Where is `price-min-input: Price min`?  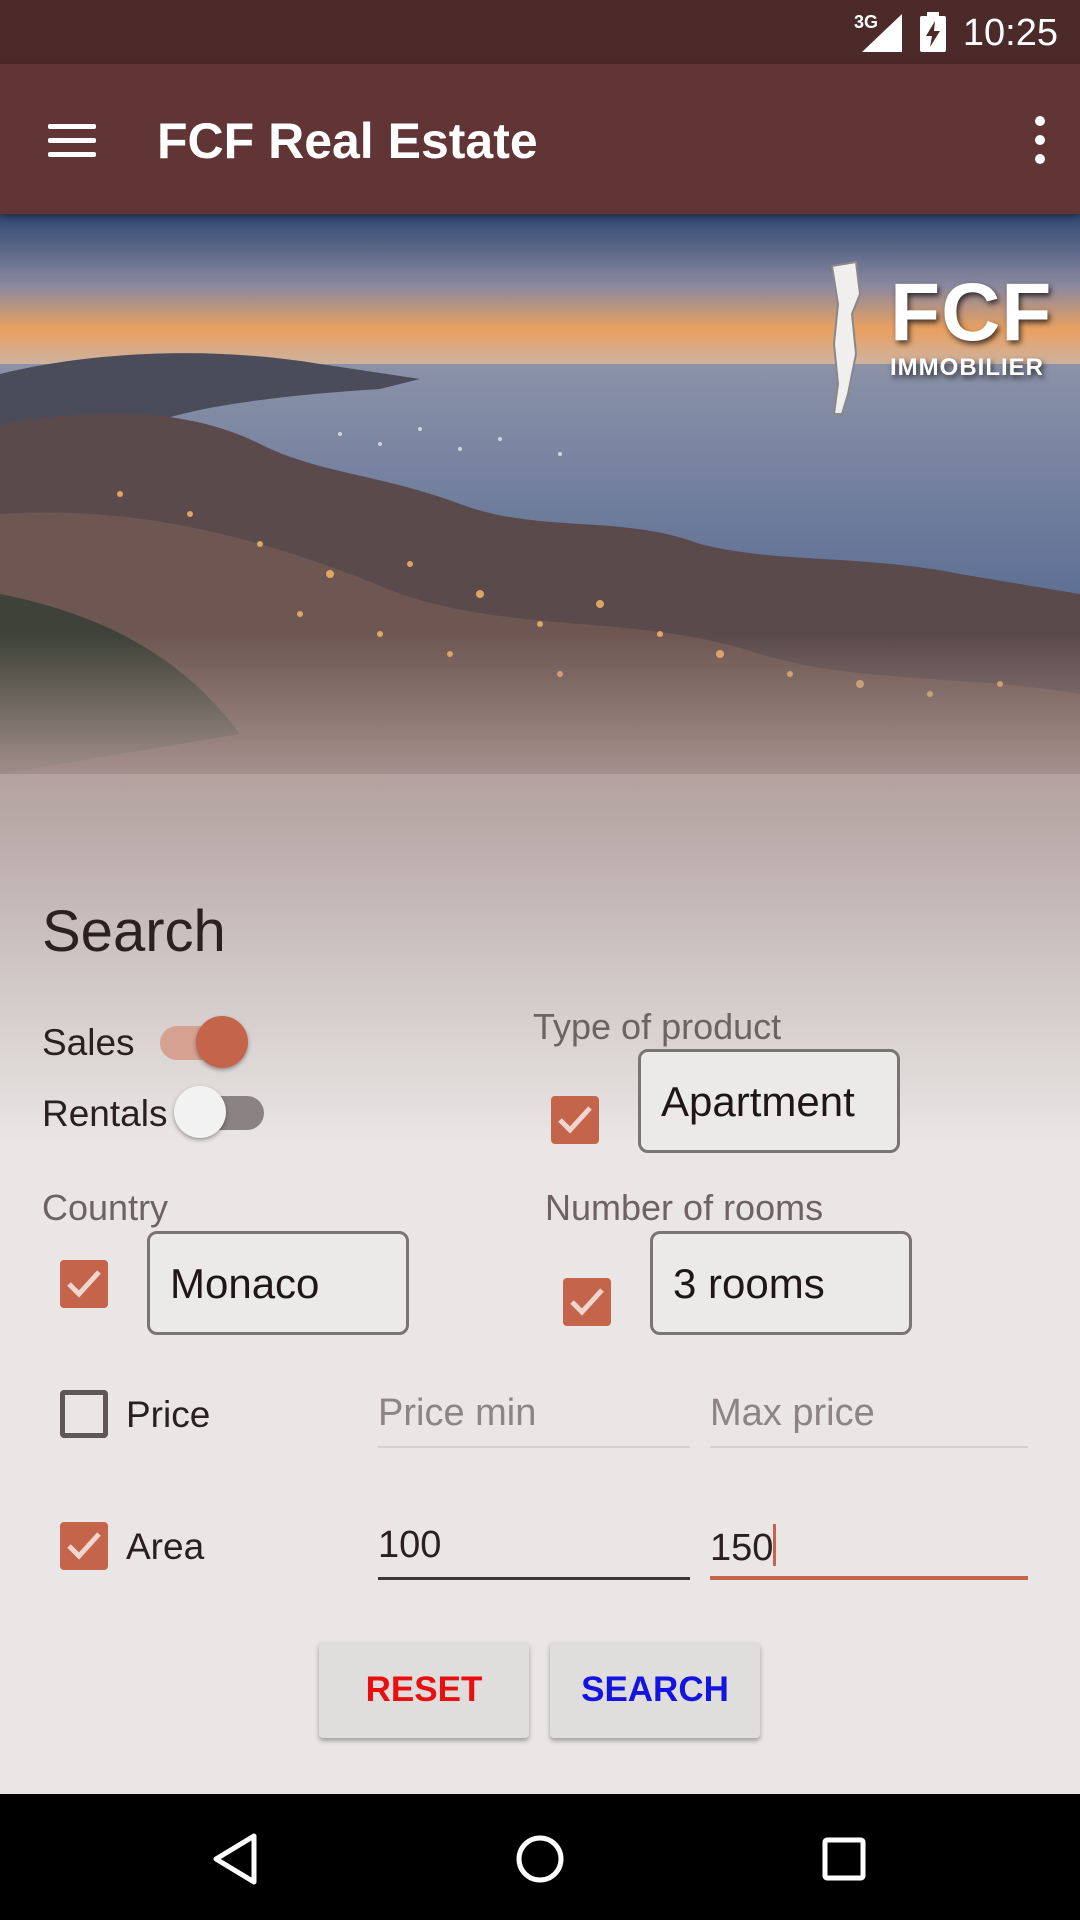 price-min-input: Price min is located at coordinates (534, 1416).